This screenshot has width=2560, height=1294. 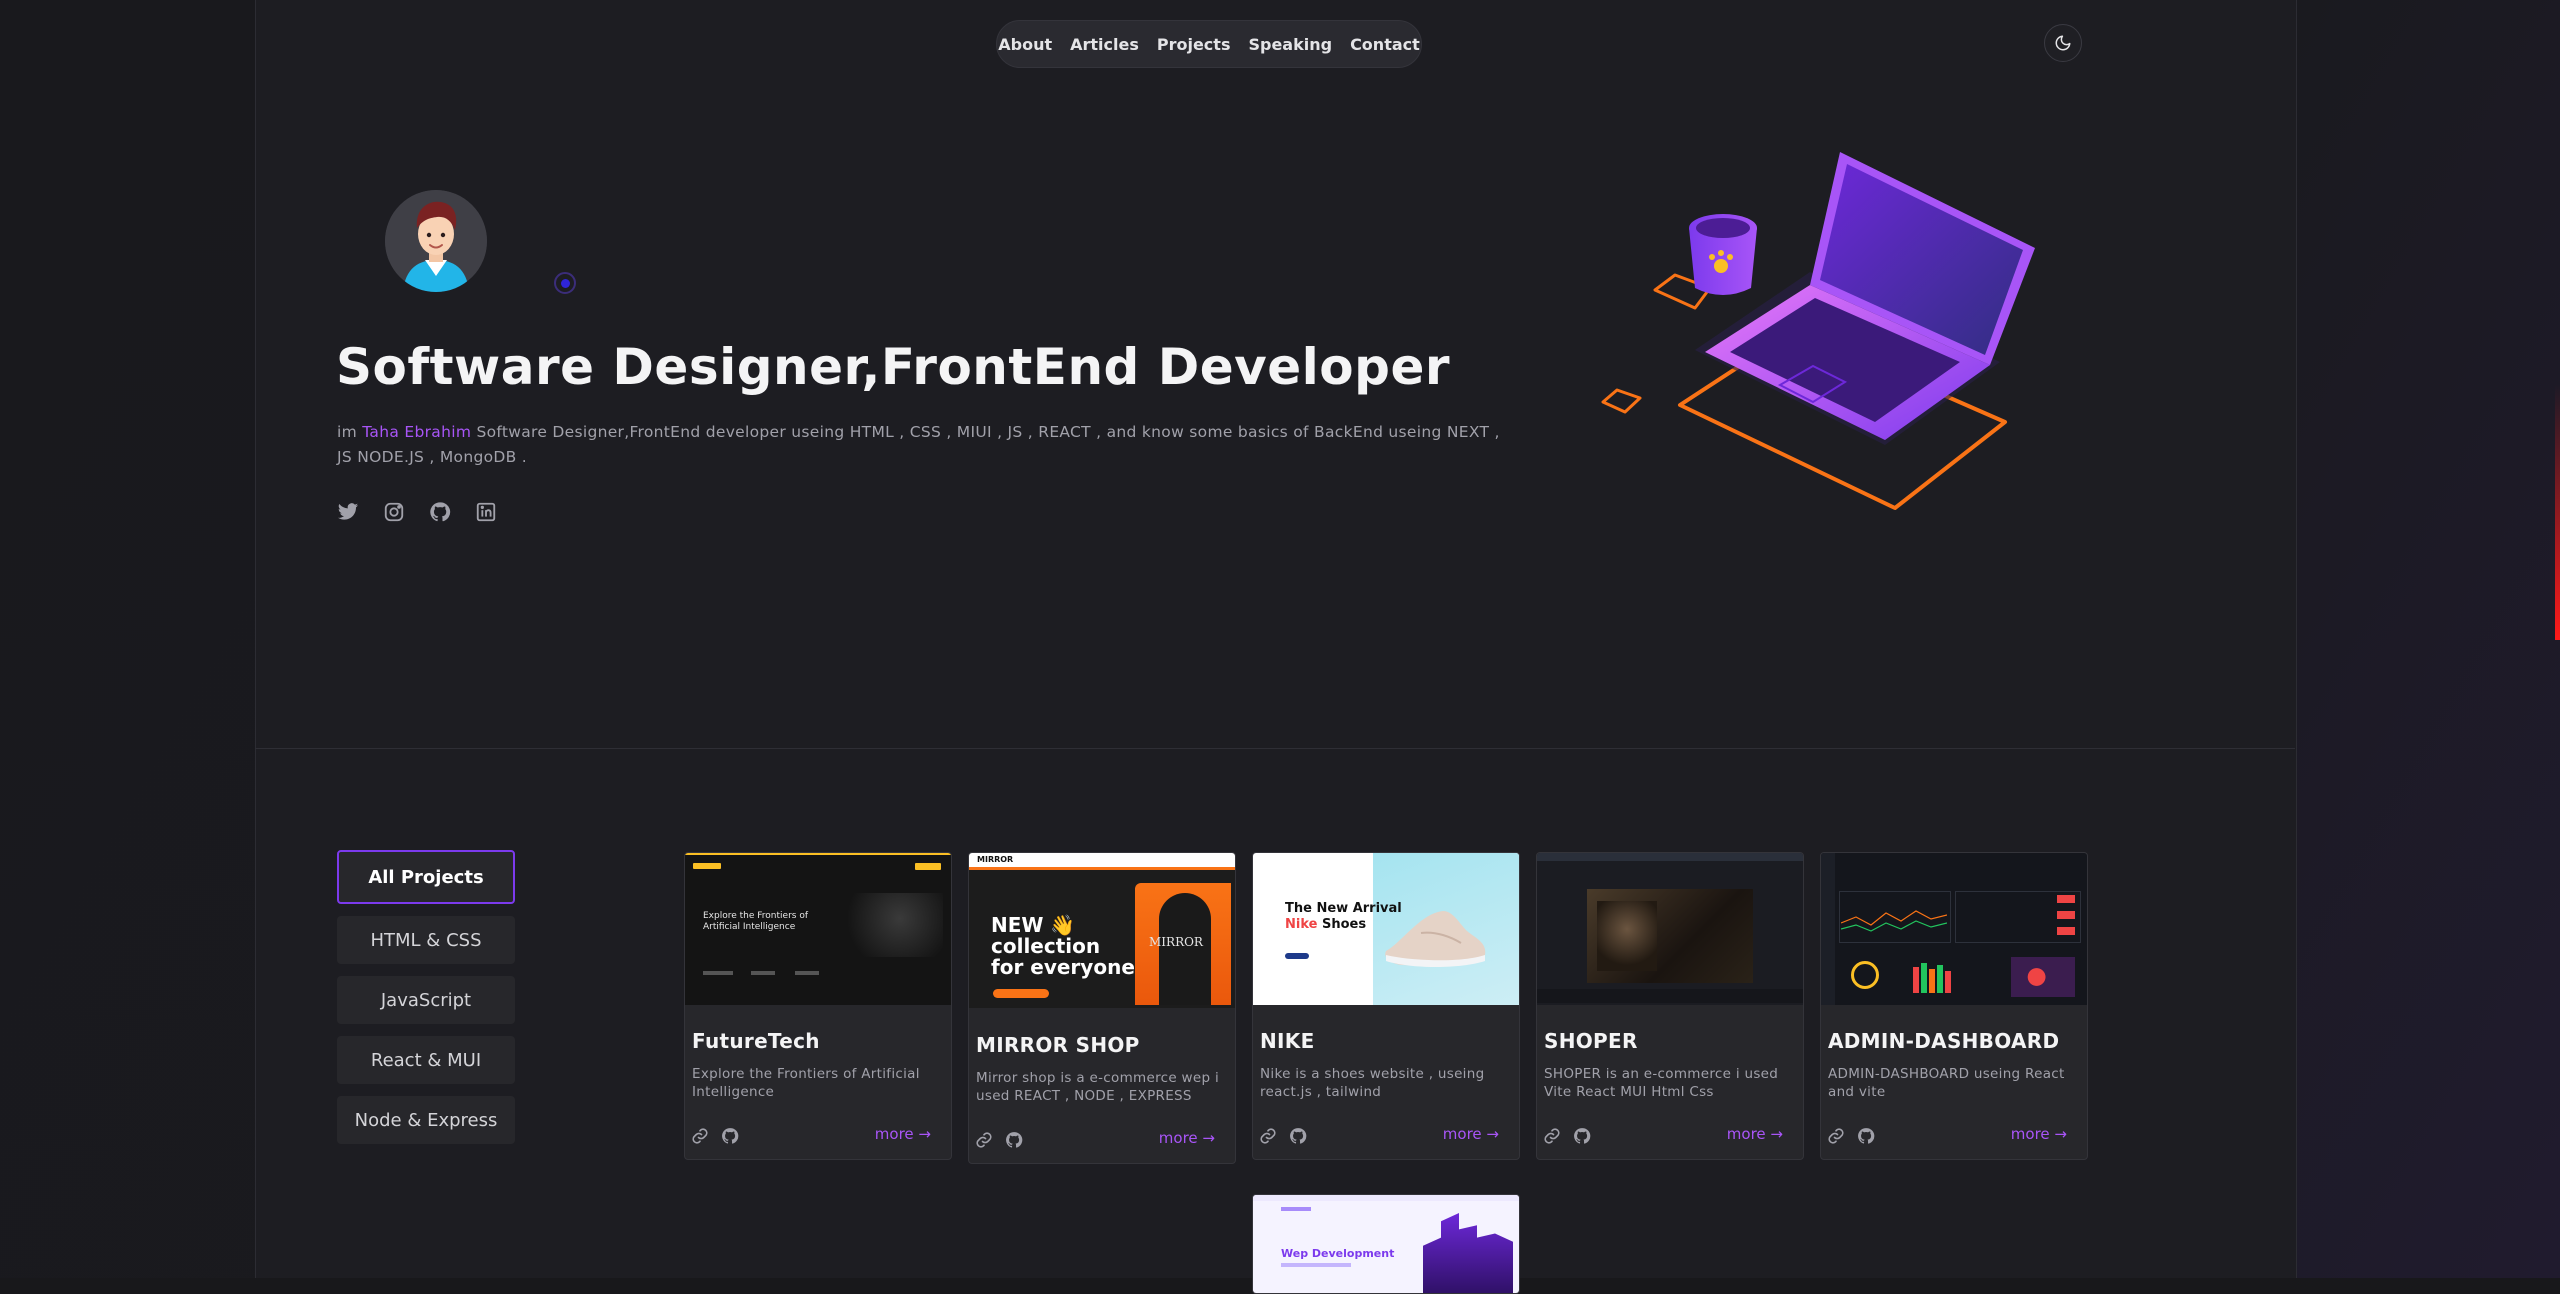 What do you see at coordinates (1104, 44) in the screenshot?
I see `nav-articles: Articles` at bounding box center [1104, 44].